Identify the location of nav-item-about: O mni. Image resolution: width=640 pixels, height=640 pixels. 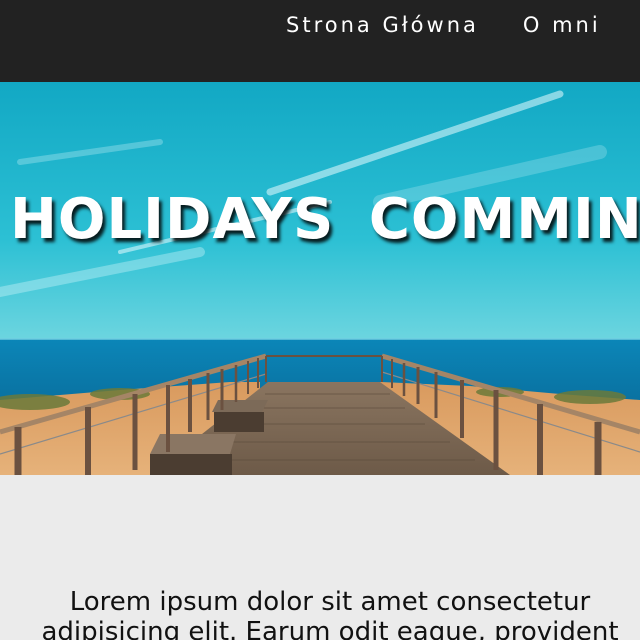
(562, 25).